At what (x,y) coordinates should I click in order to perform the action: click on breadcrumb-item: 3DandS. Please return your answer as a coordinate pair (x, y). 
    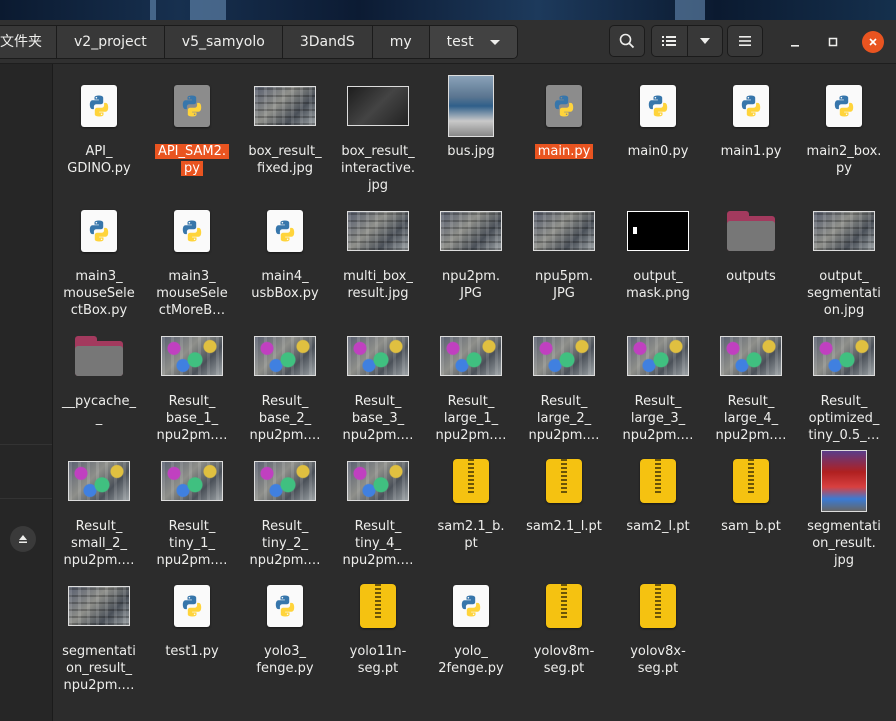
    Looking at the image, I should click on (327, 42).